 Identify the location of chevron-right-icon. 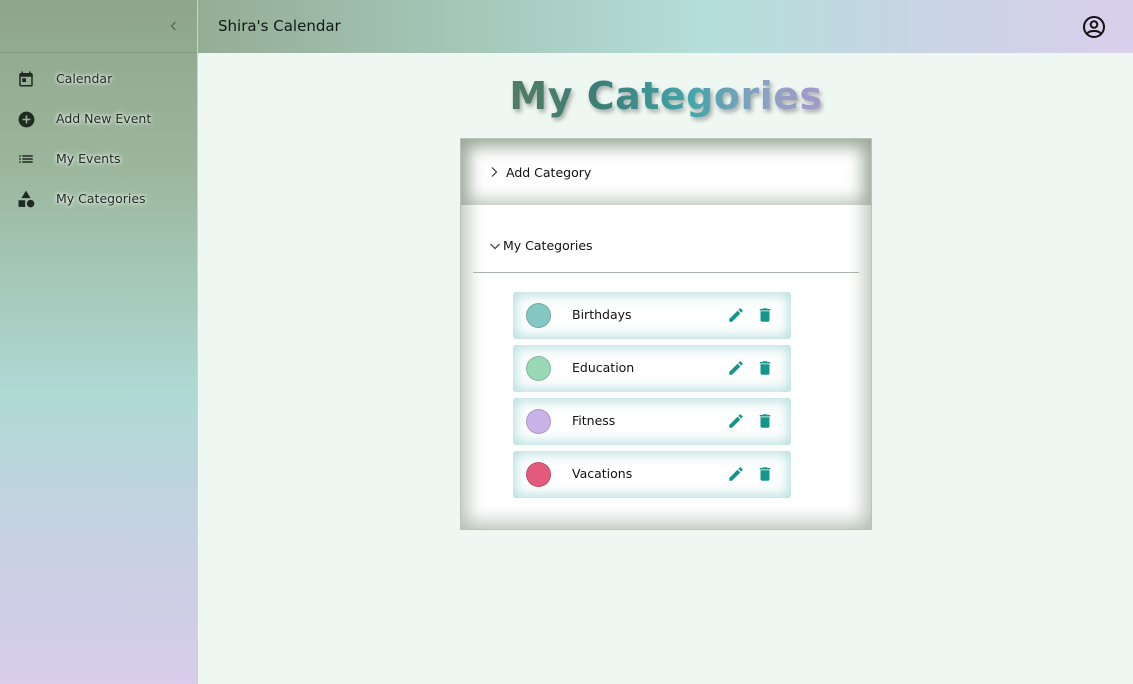
(494, 172).